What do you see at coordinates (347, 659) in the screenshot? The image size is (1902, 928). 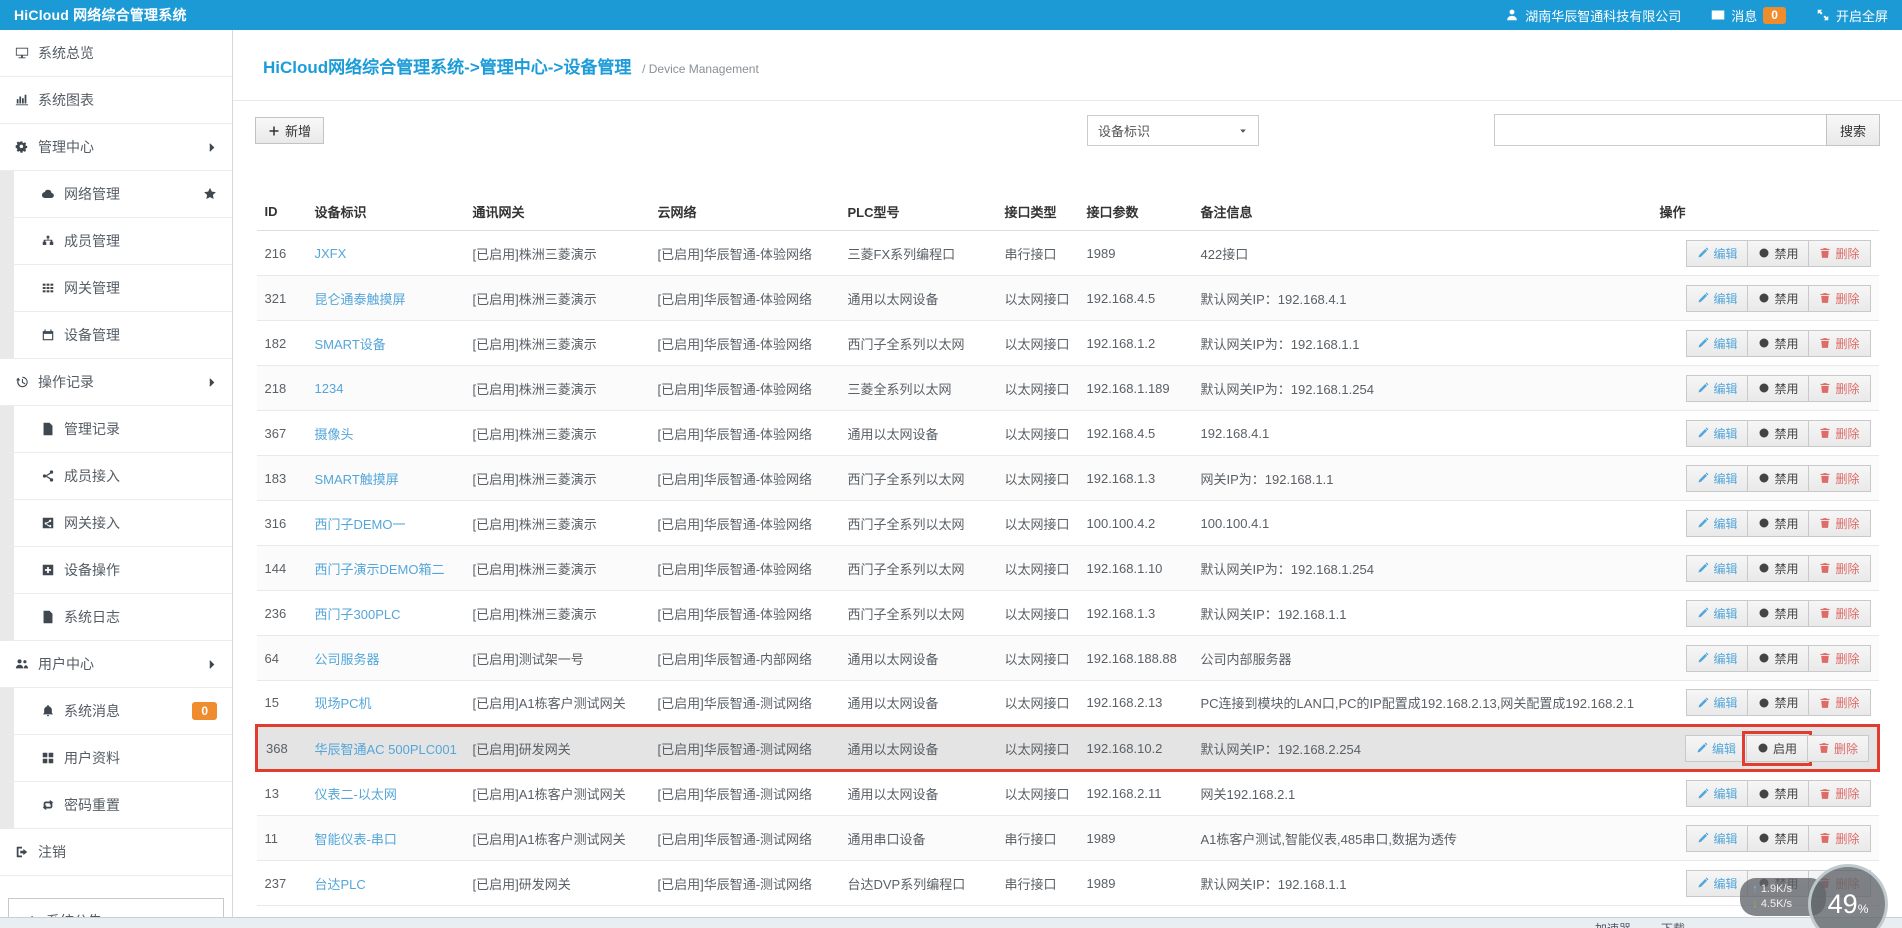 I see `device-link: 公司服务器` at bounding box center [347, 659].